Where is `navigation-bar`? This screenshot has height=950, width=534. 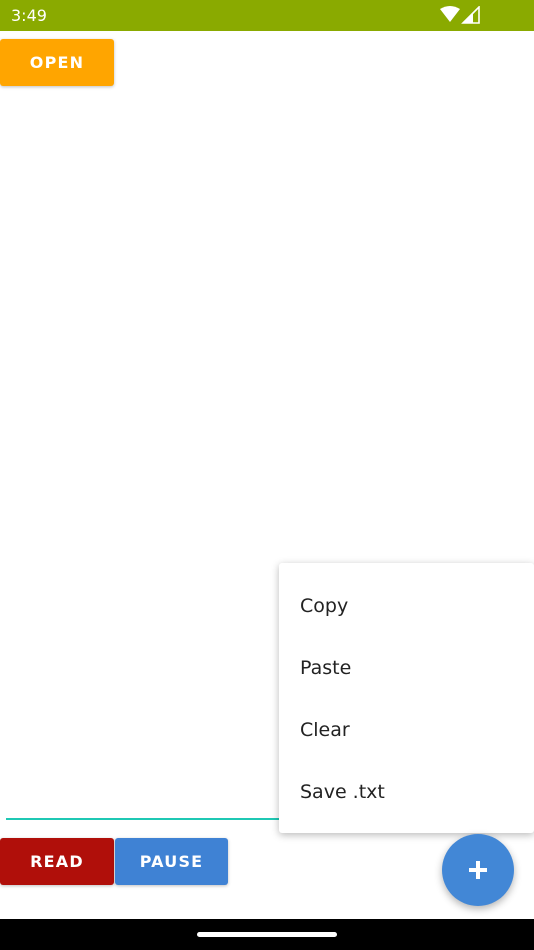
navigation-bar is located at coordinates (267, 934).